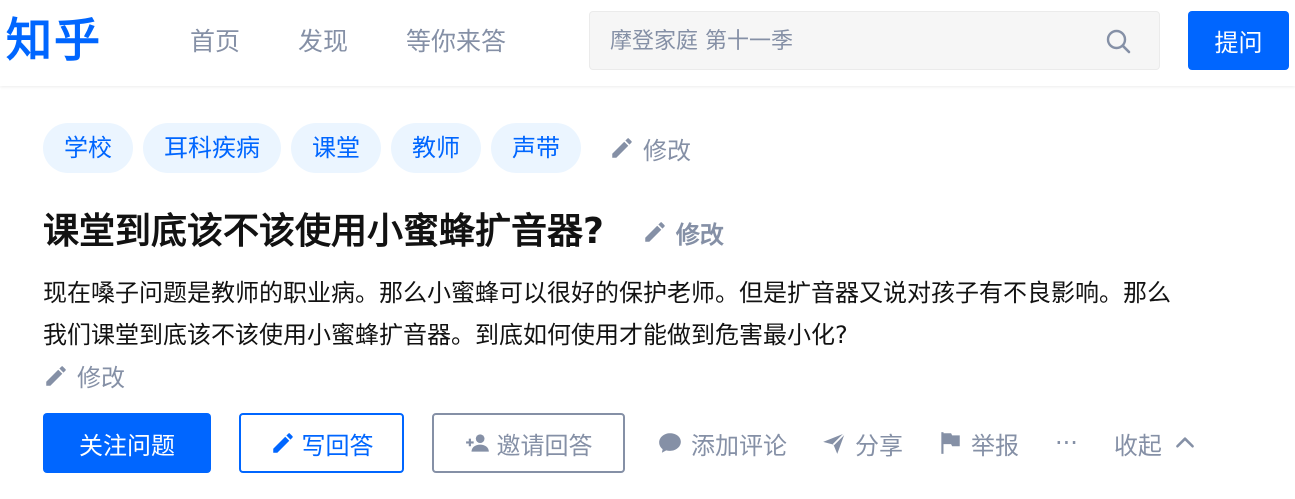 The width and height of the screenshot is (1295, 499). What do you see at coordinates (544, 445) in the screenshot?
I see `invite-answer-label: 邀请回答` at bounding box center [544, 445].